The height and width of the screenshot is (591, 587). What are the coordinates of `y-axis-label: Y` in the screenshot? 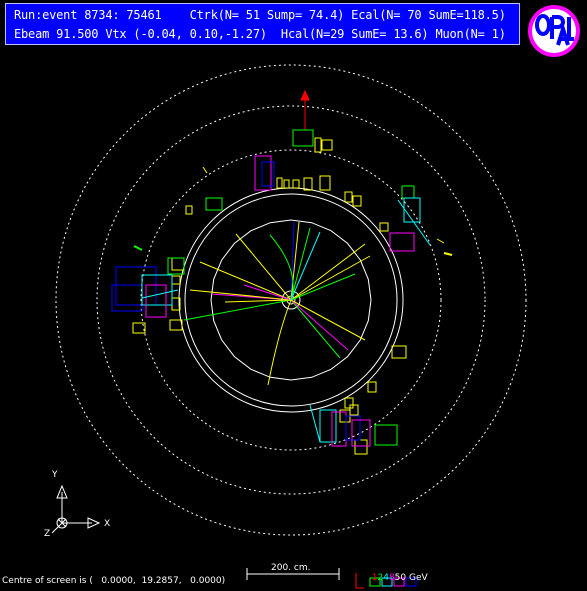 It's located at (55, 475).